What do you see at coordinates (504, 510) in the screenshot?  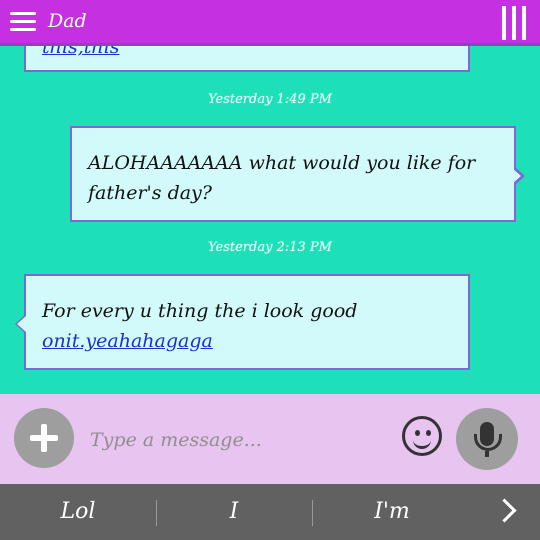 I see `chevron-right-icon` at bounding box center [504, 510].